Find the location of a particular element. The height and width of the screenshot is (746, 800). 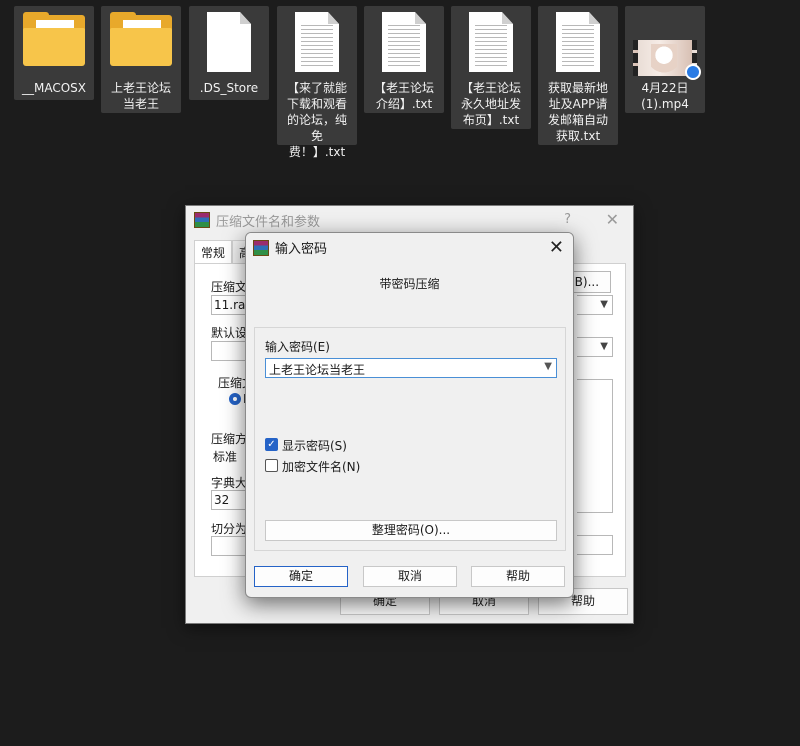

desktop-item-txt: 获取最新地址及APP请发邮箱自动获取.txt is located at coordinates (578, 75).